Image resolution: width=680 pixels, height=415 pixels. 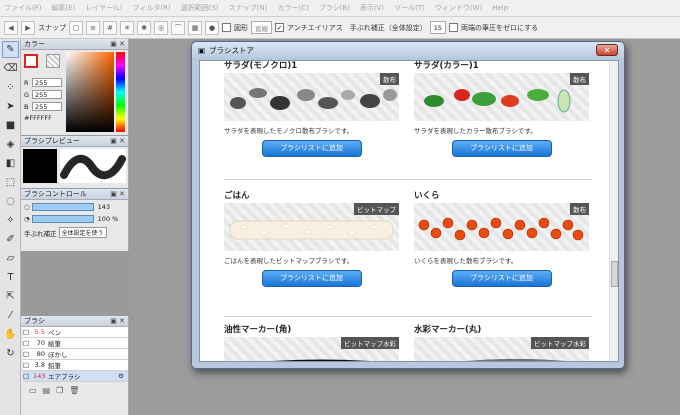 I want to click on scroll-thumb, so click(x=614, y=274).